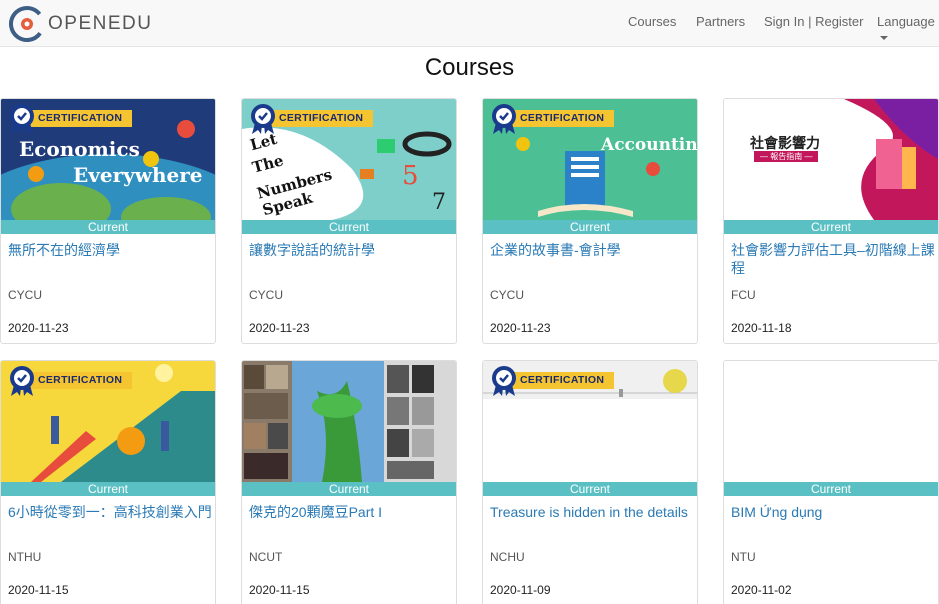 The width and height of the screenshot is (939, 604). I want to click on openedu-logo: OPENEDU, so click(80, 24).